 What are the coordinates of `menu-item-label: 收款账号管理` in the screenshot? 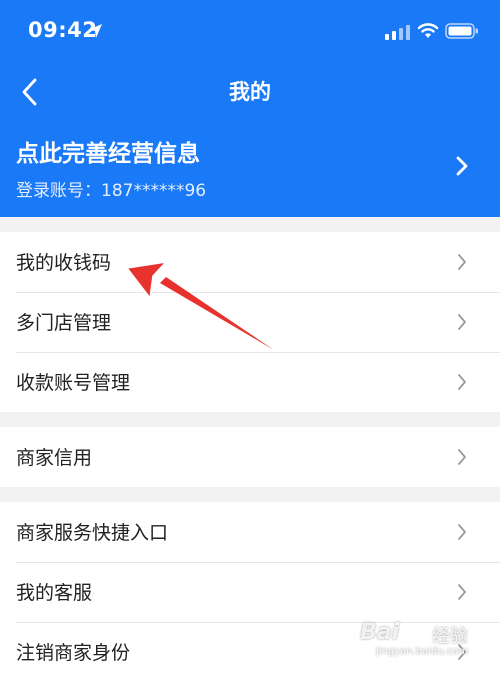 It's located at (73, 383).